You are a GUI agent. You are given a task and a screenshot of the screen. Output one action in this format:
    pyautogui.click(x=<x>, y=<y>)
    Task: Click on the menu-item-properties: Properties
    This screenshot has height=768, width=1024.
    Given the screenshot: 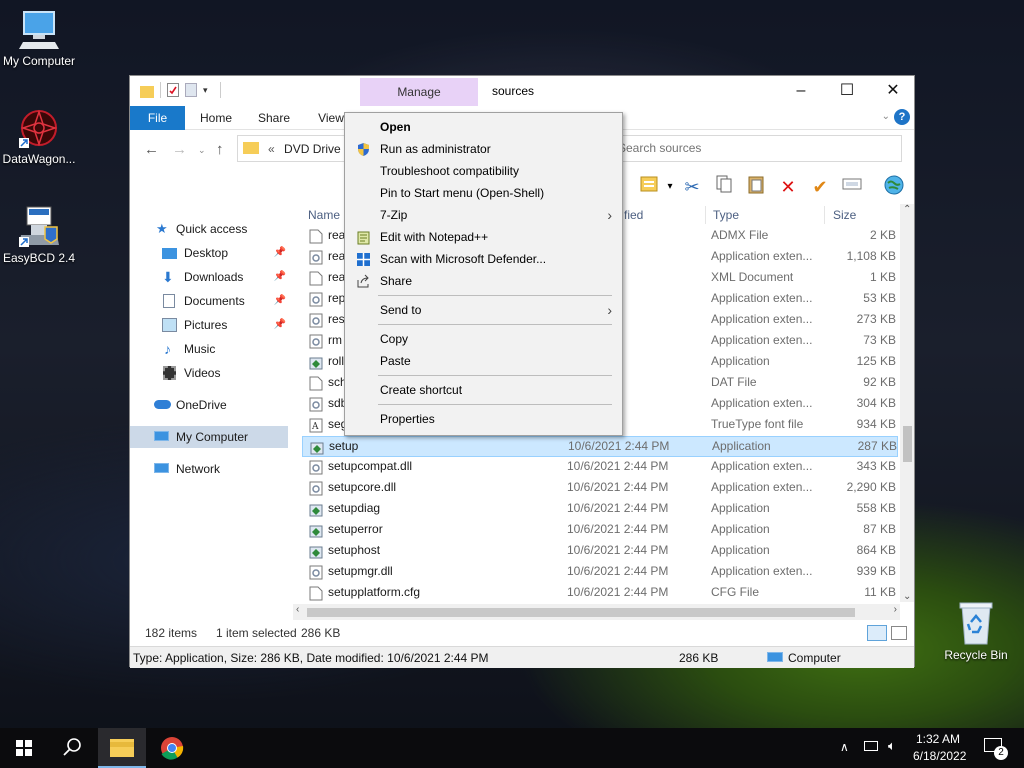 What is the action you would take?
    pyautogui.click(x=483, y=419)
    